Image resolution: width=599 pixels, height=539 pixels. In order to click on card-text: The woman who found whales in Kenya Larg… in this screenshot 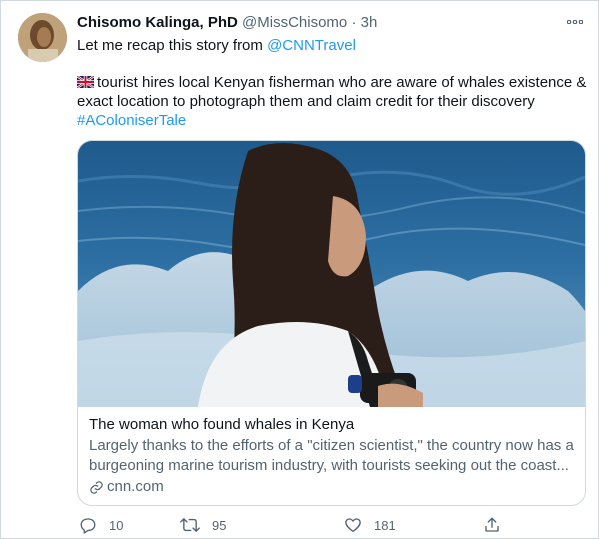, I will do `click(333, 456)`.